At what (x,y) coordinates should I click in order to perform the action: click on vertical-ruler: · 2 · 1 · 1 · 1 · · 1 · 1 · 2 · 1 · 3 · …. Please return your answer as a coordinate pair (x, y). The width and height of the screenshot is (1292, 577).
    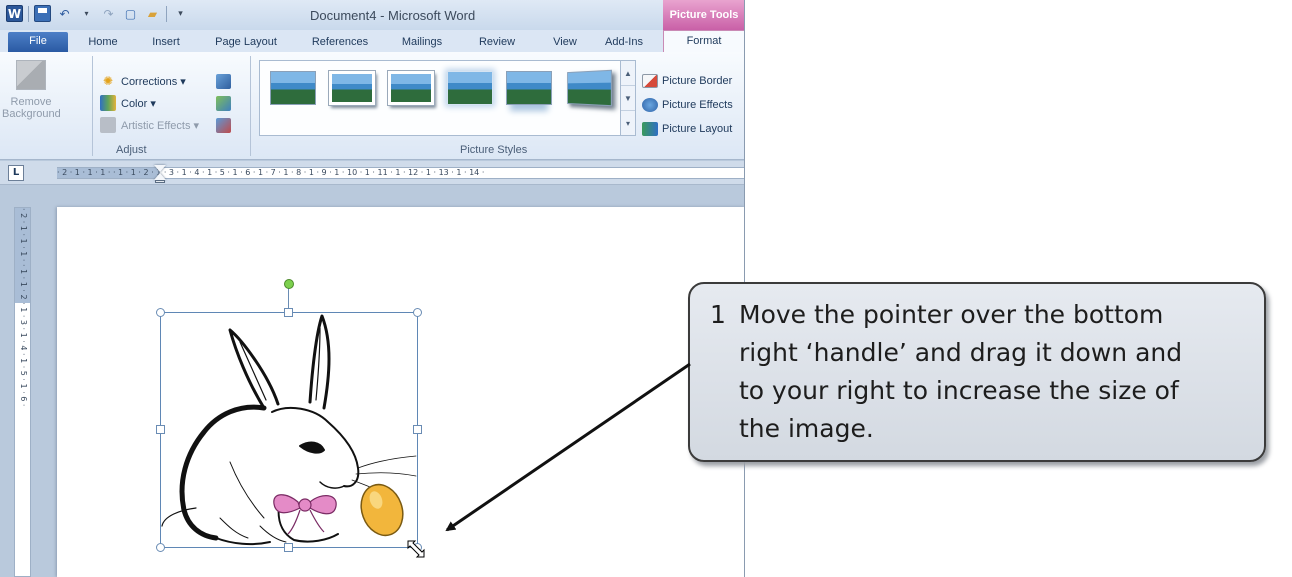
    Looking at the image, I should click on (22, 392).